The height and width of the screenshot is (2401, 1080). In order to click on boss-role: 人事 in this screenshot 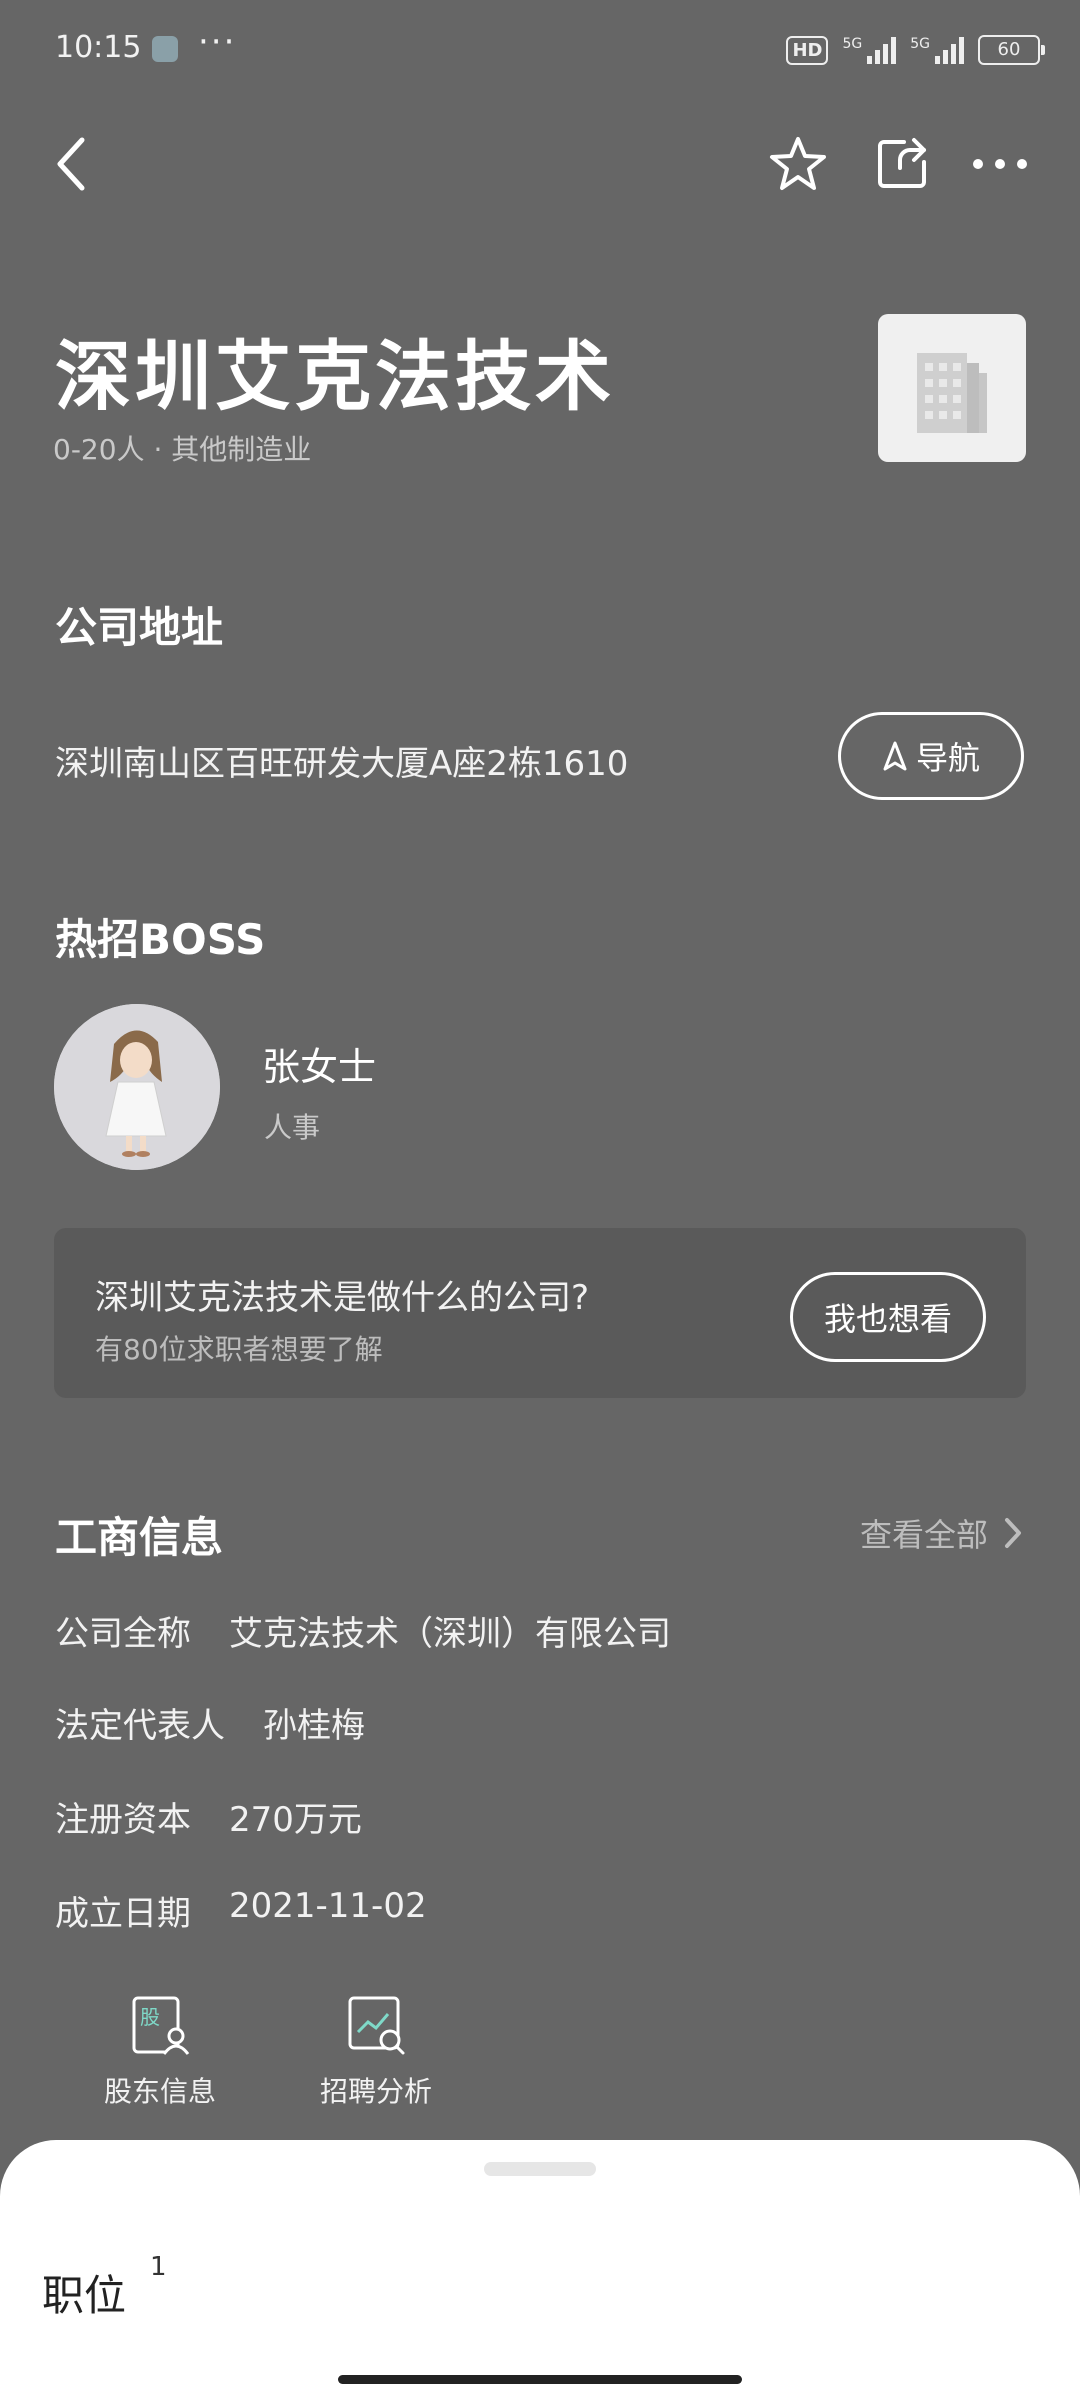, I will do `click(292, 1127)`.